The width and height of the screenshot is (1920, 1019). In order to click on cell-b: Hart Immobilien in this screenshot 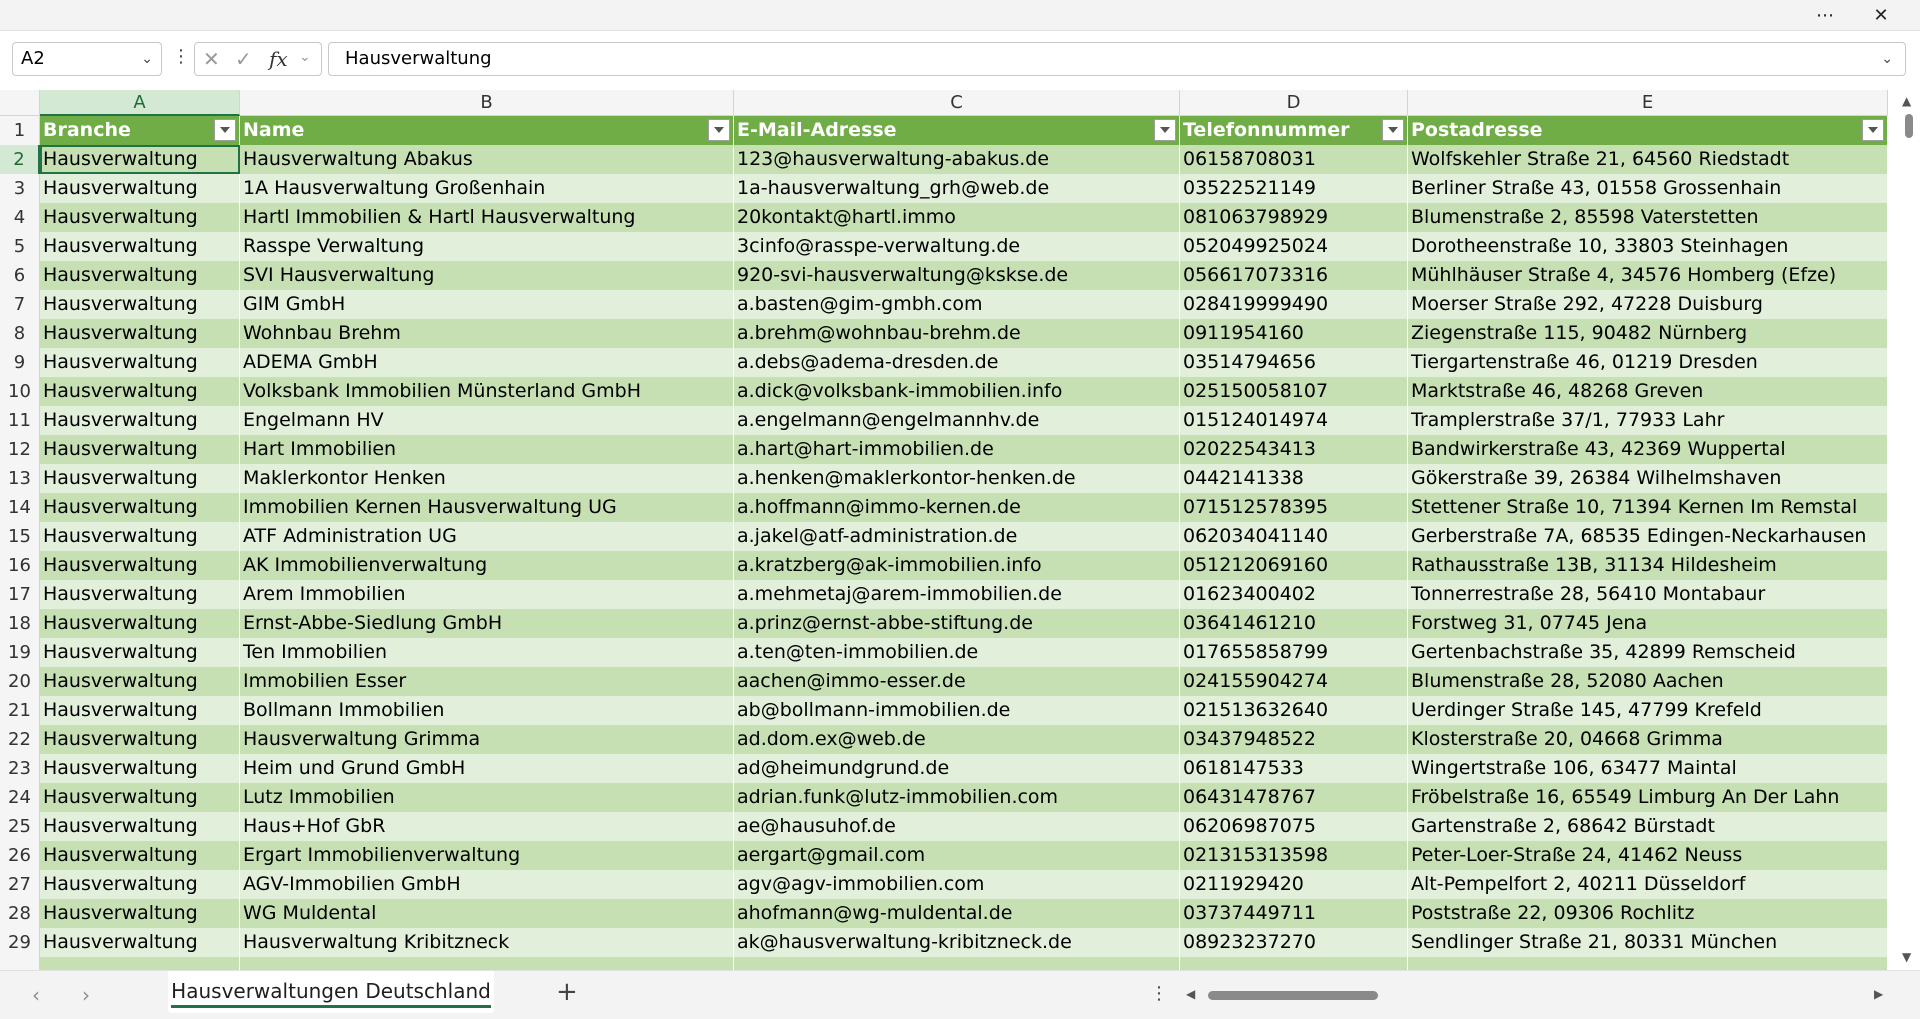, I will do `click(487, 449)`.